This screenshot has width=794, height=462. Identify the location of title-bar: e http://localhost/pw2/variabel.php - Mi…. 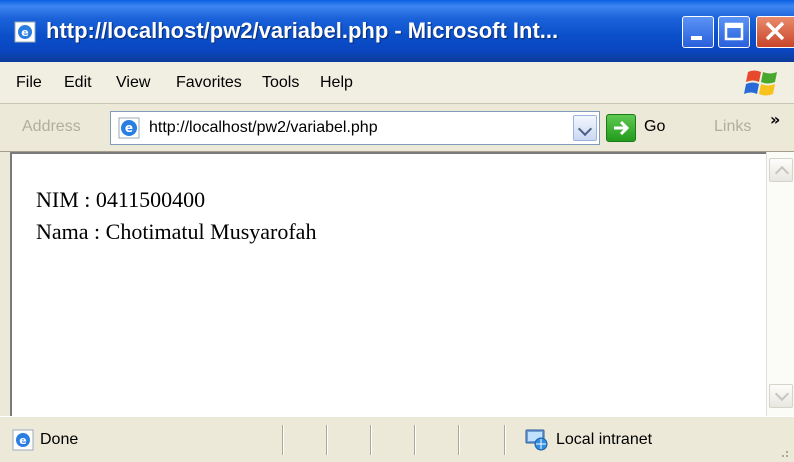
(397, 31).